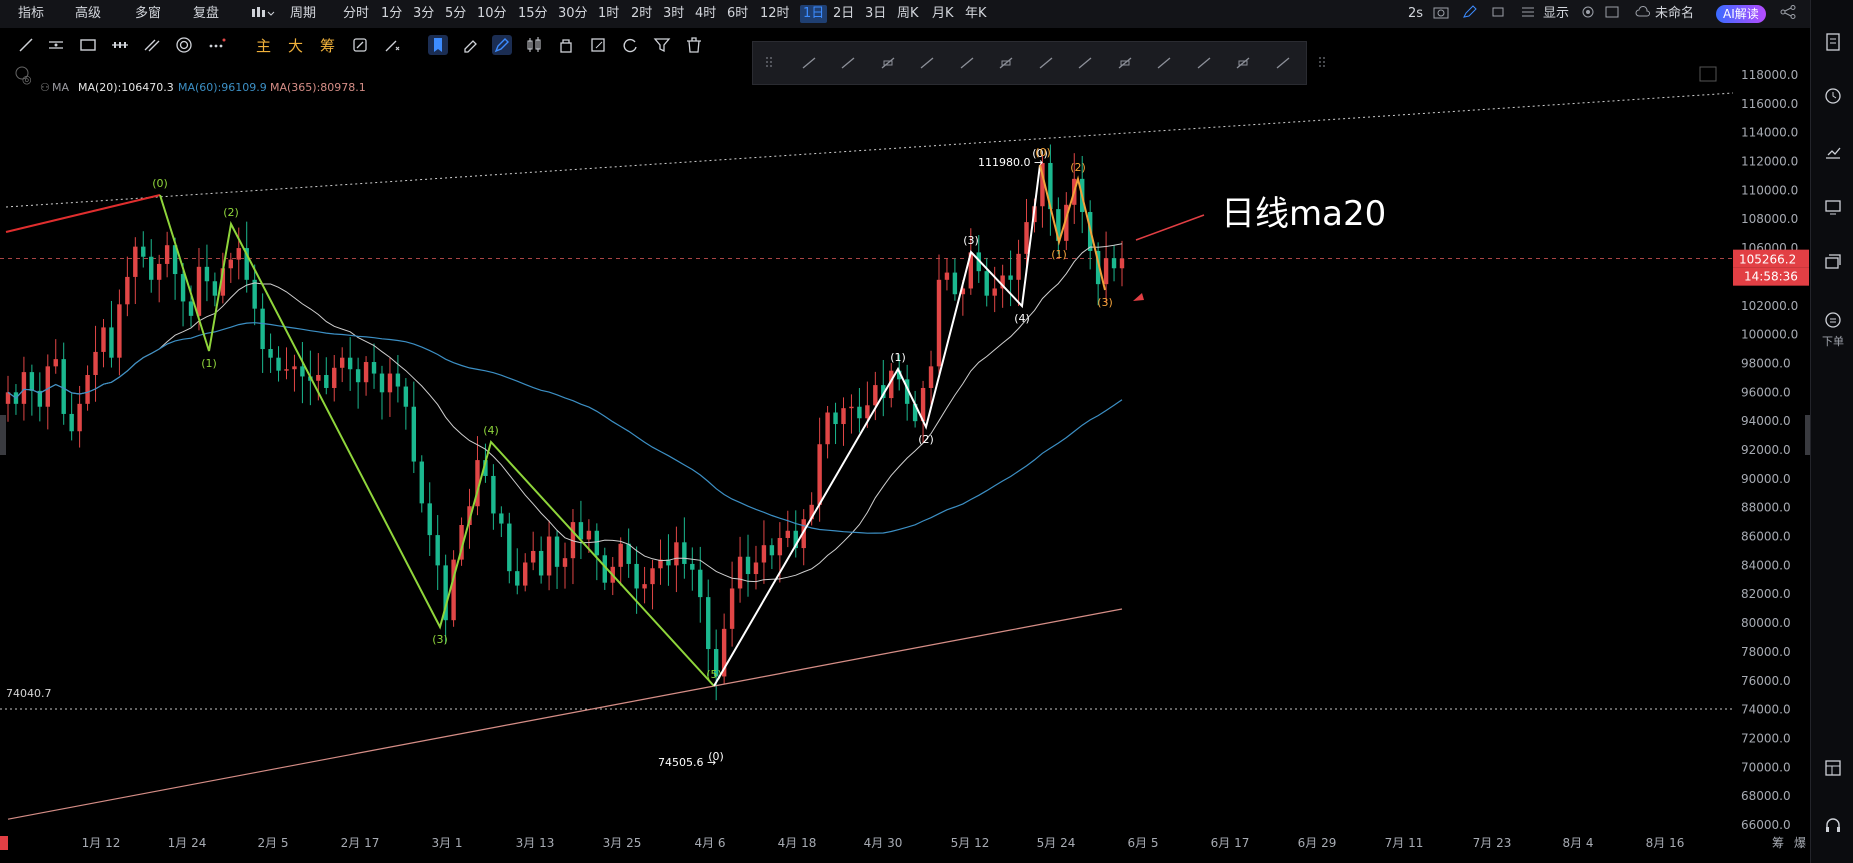 This screenshot has height=863, width=1853. I want to click on chip-icon: 筹, so click(328, 45).